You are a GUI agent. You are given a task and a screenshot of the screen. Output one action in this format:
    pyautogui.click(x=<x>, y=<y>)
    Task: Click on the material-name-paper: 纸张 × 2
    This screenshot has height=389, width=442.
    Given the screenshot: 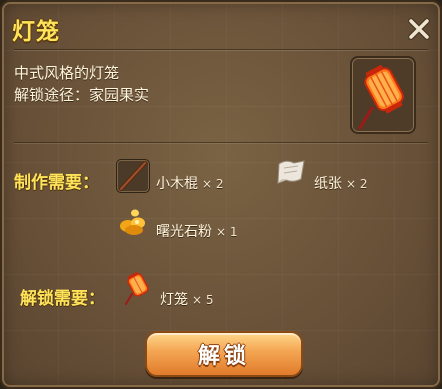 What is the action you would take?
    pyautogui.click(x=341, y=184)
    